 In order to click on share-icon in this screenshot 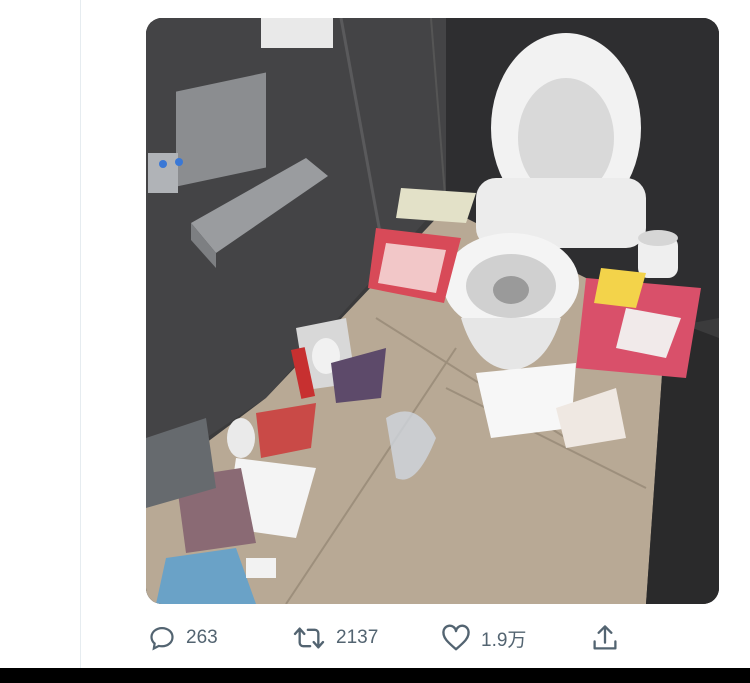, I will do `click(605, 638)`.